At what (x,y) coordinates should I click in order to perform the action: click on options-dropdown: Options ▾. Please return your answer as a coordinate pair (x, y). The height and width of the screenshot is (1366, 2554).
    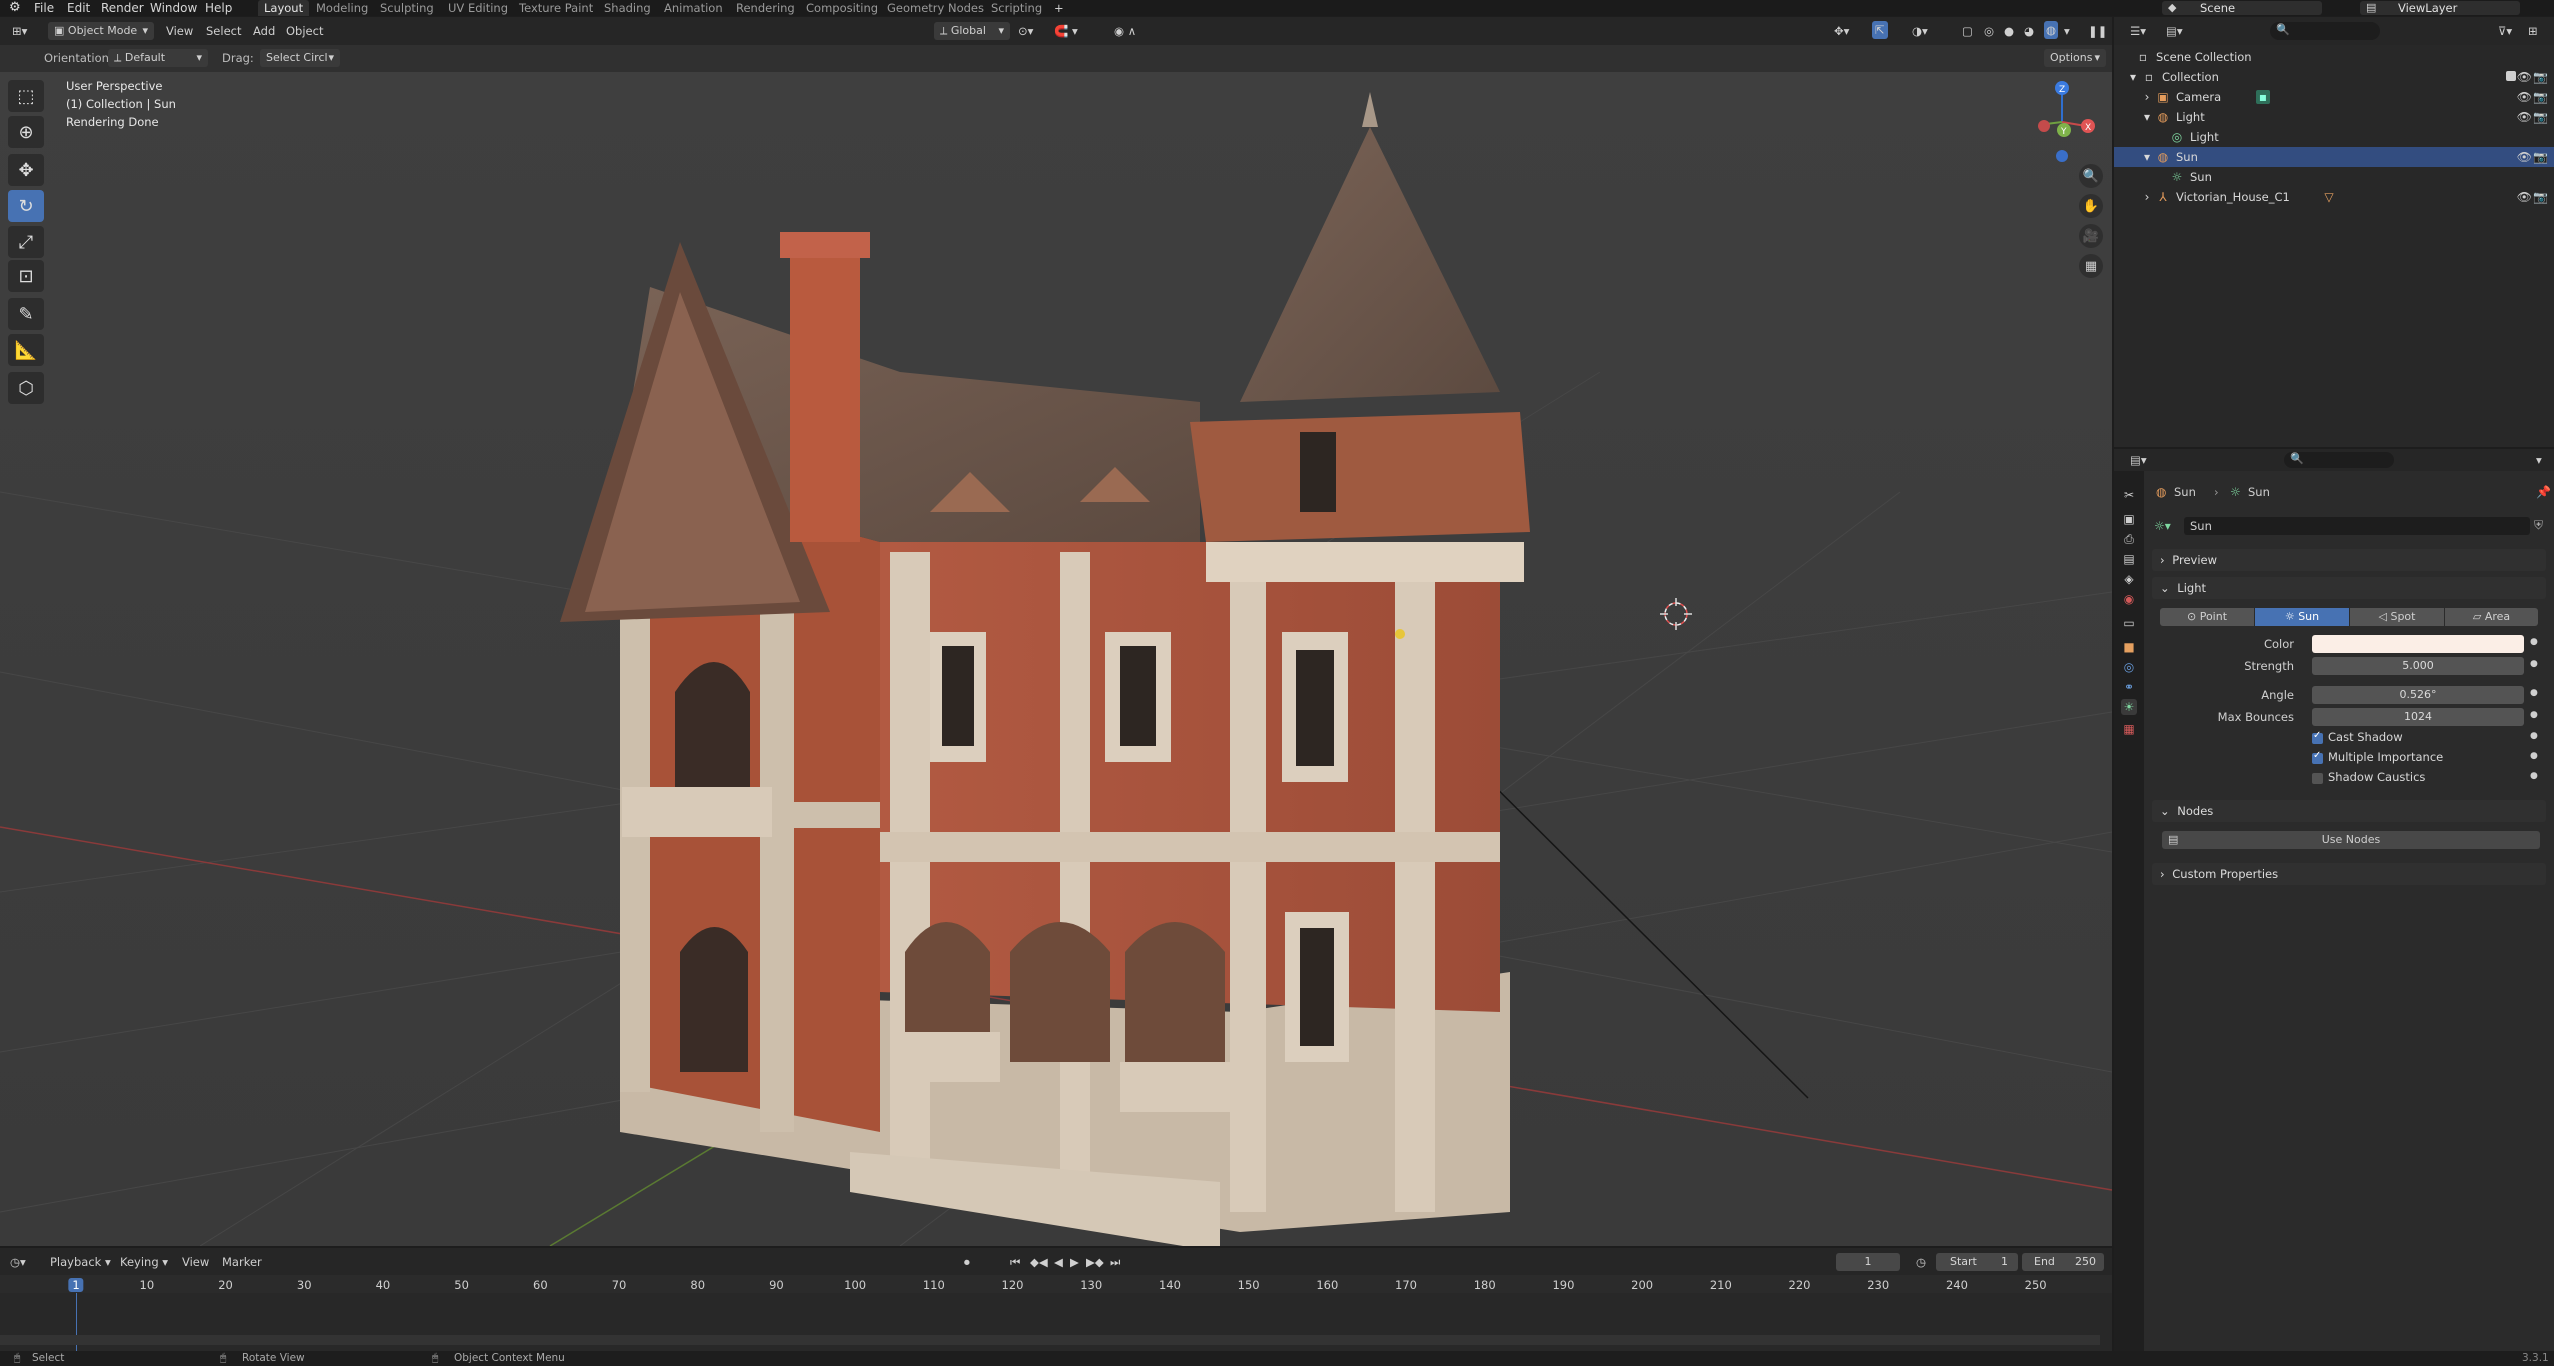
    Looking at the image, I should click on (2075, 58).